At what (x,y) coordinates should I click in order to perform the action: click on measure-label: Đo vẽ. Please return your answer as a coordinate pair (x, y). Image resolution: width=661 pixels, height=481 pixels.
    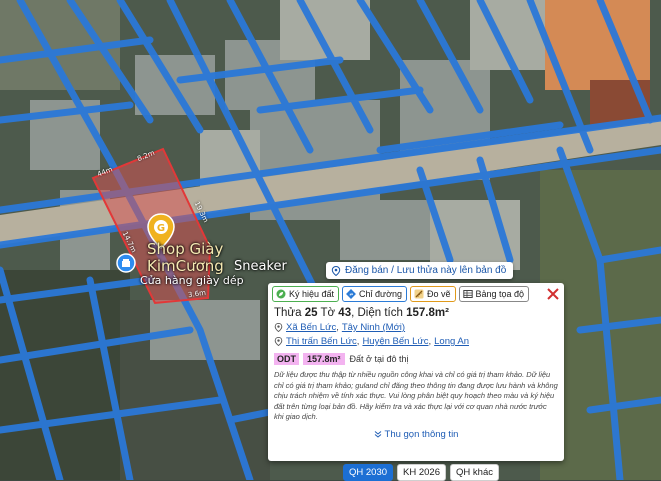
    Looking at the image, I should click on (438, 294).